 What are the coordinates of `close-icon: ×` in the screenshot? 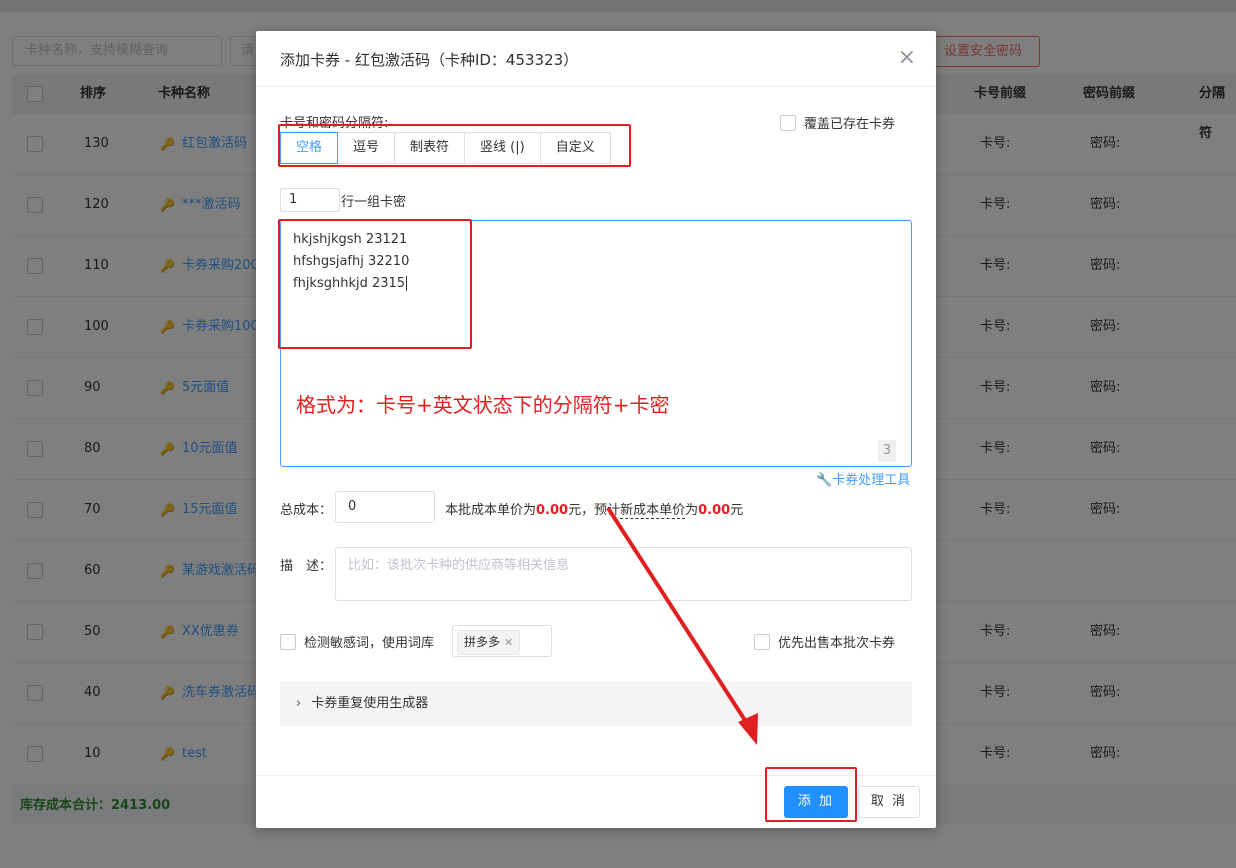 It's located at (907, 57).